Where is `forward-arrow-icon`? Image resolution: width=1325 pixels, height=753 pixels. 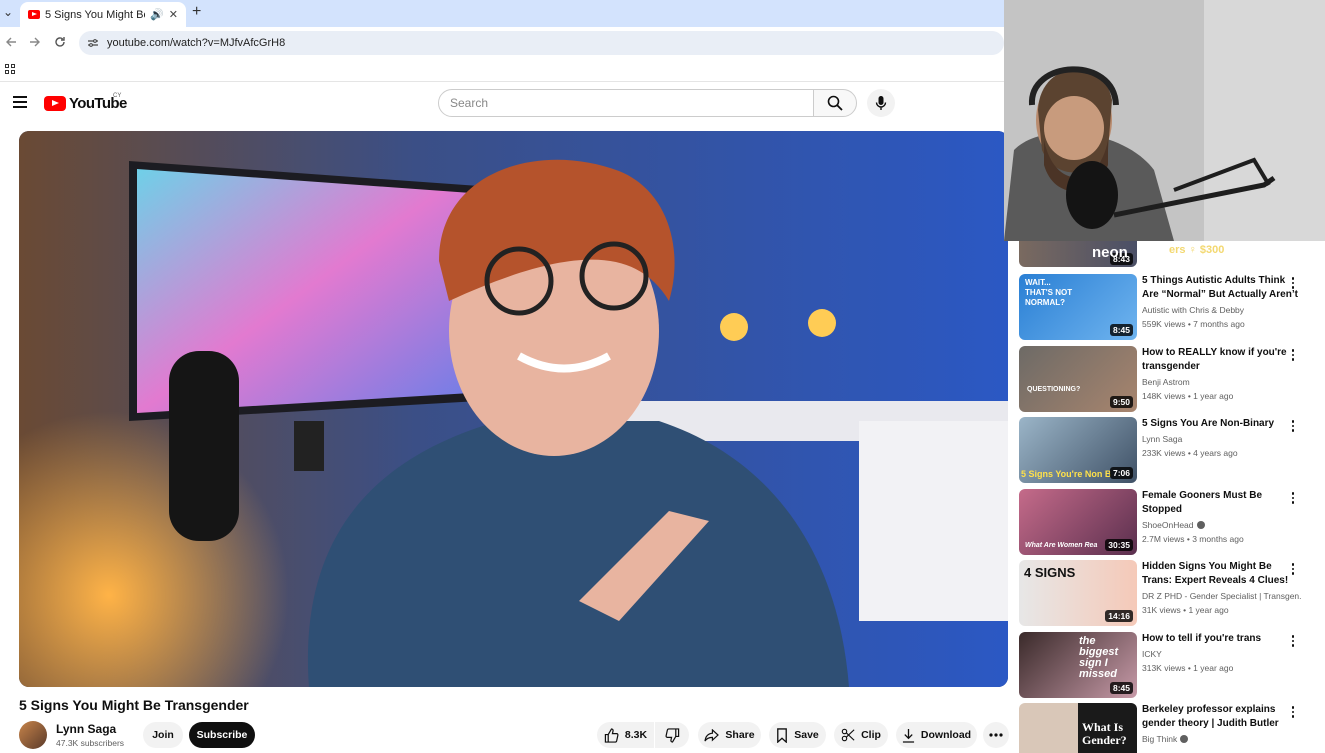
forward-arrow-icon is located at coordinates (35, 42).